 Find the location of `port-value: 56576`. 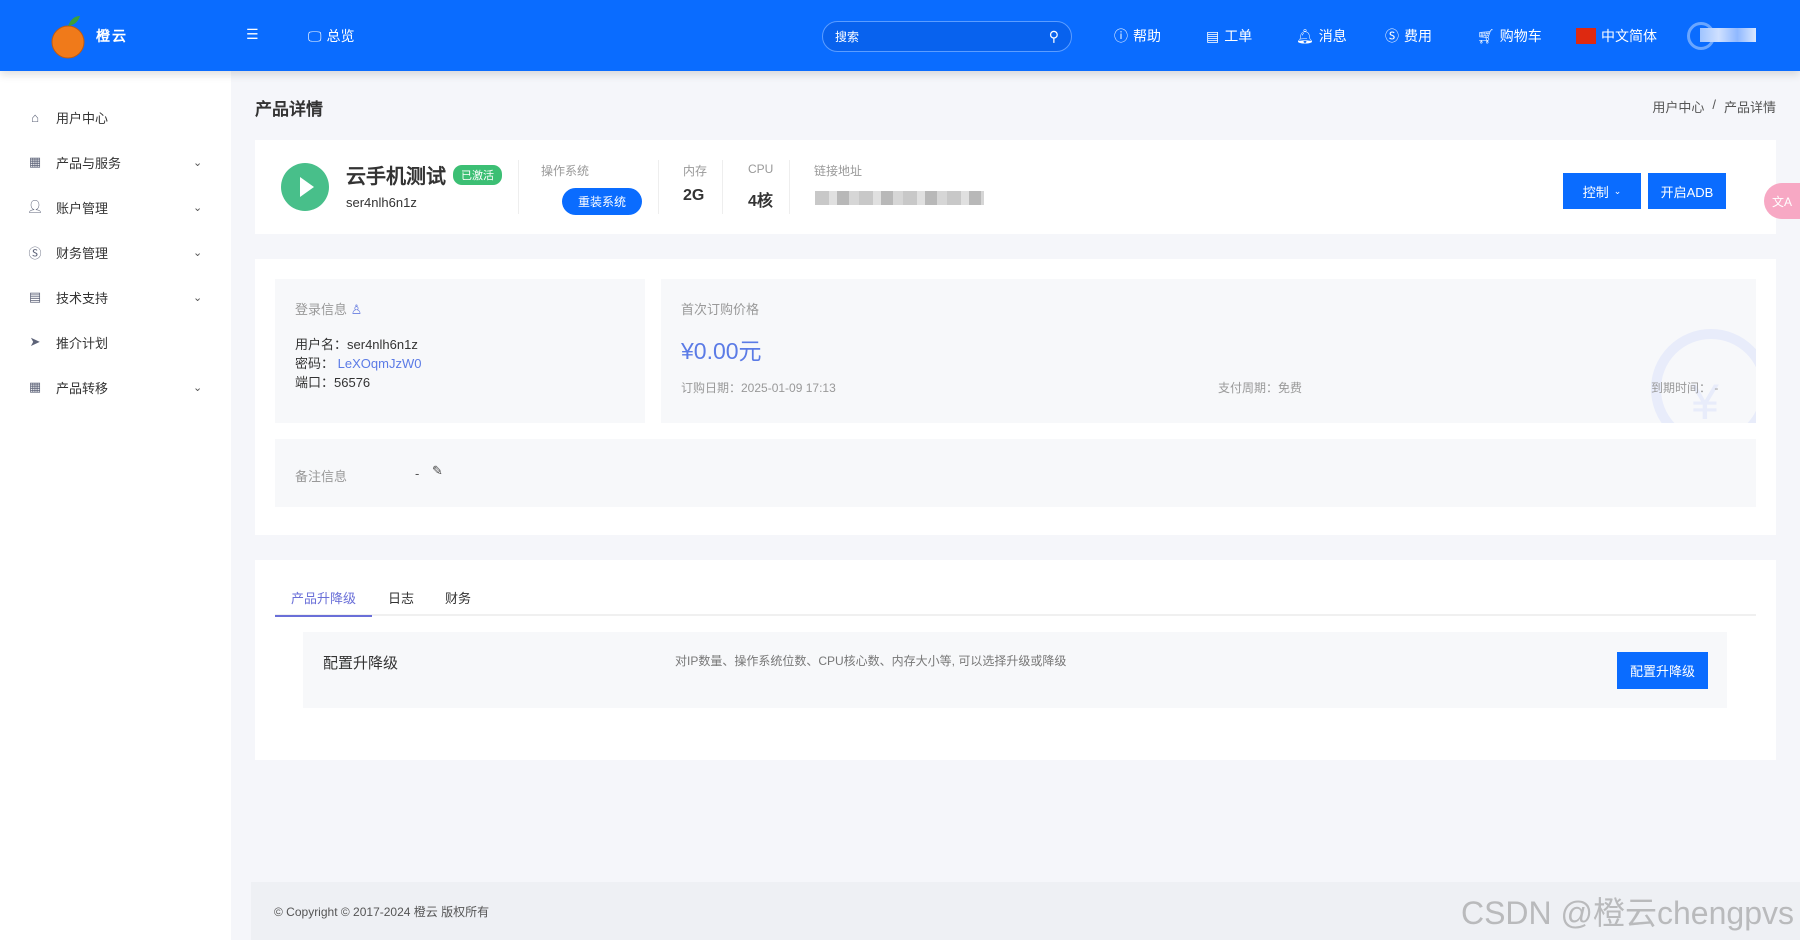

port-value: 56576 is located at coordinates (352, 382).